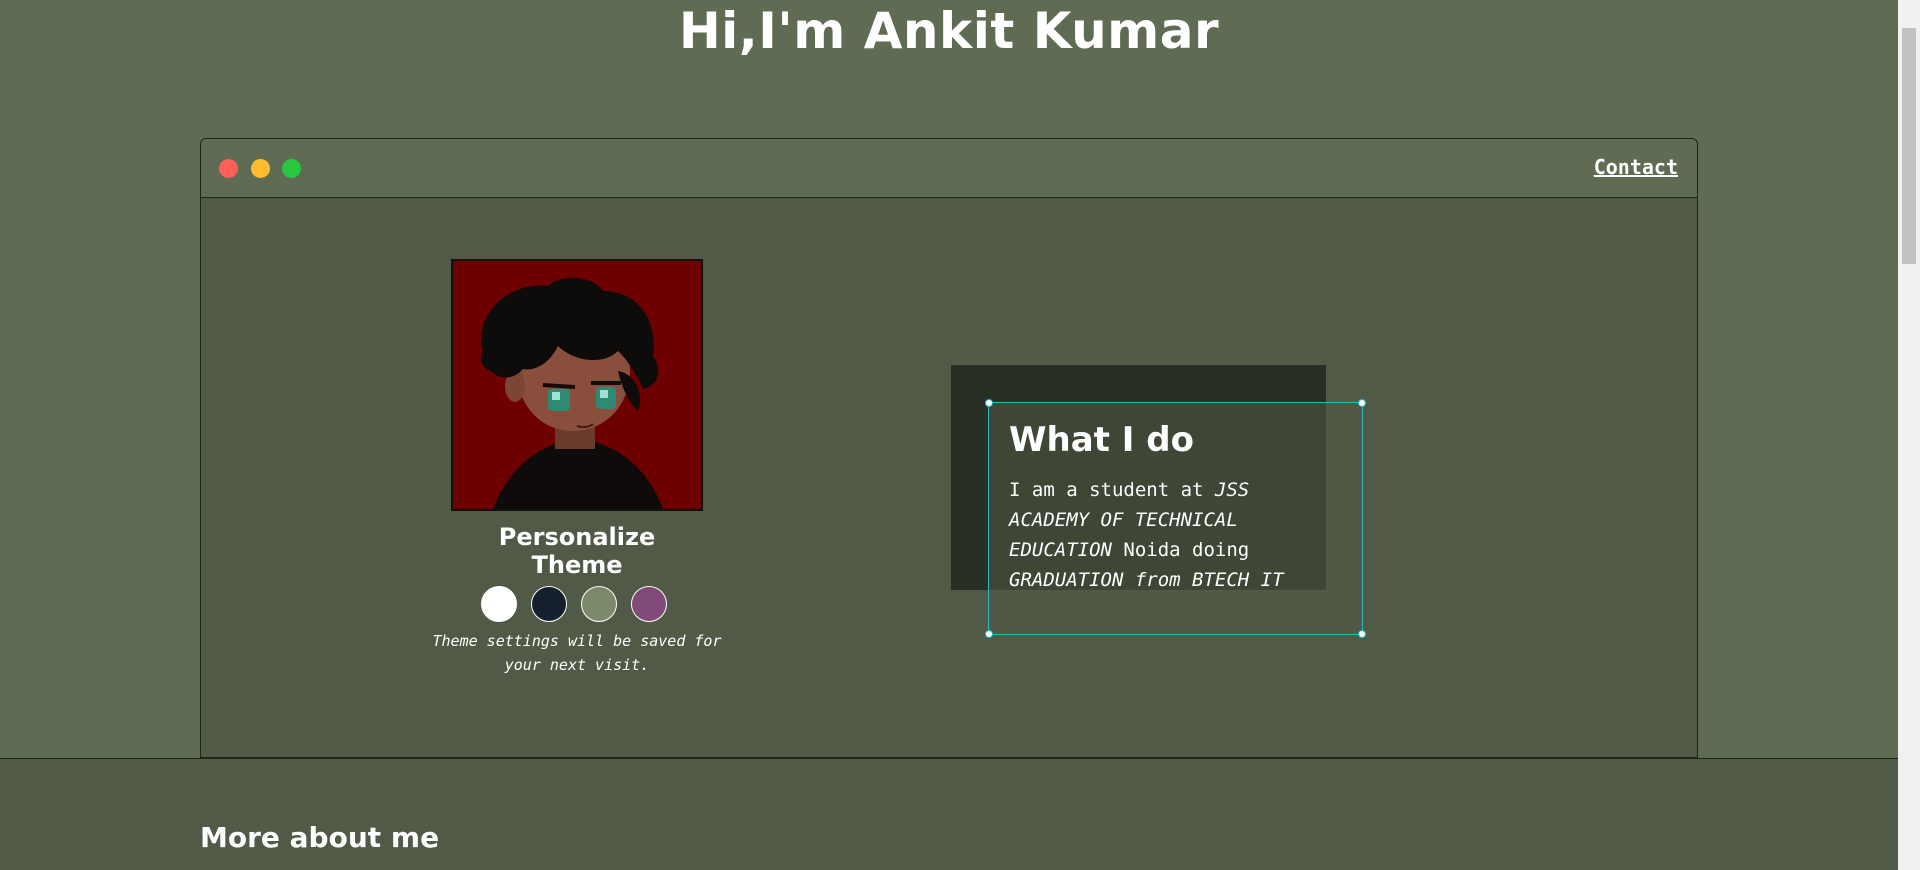 This screenshot has width=1920, height=870. Describe the element at coordinates (1909, 146) in the screenshot. I see `scrollbar-thumb` at that location.